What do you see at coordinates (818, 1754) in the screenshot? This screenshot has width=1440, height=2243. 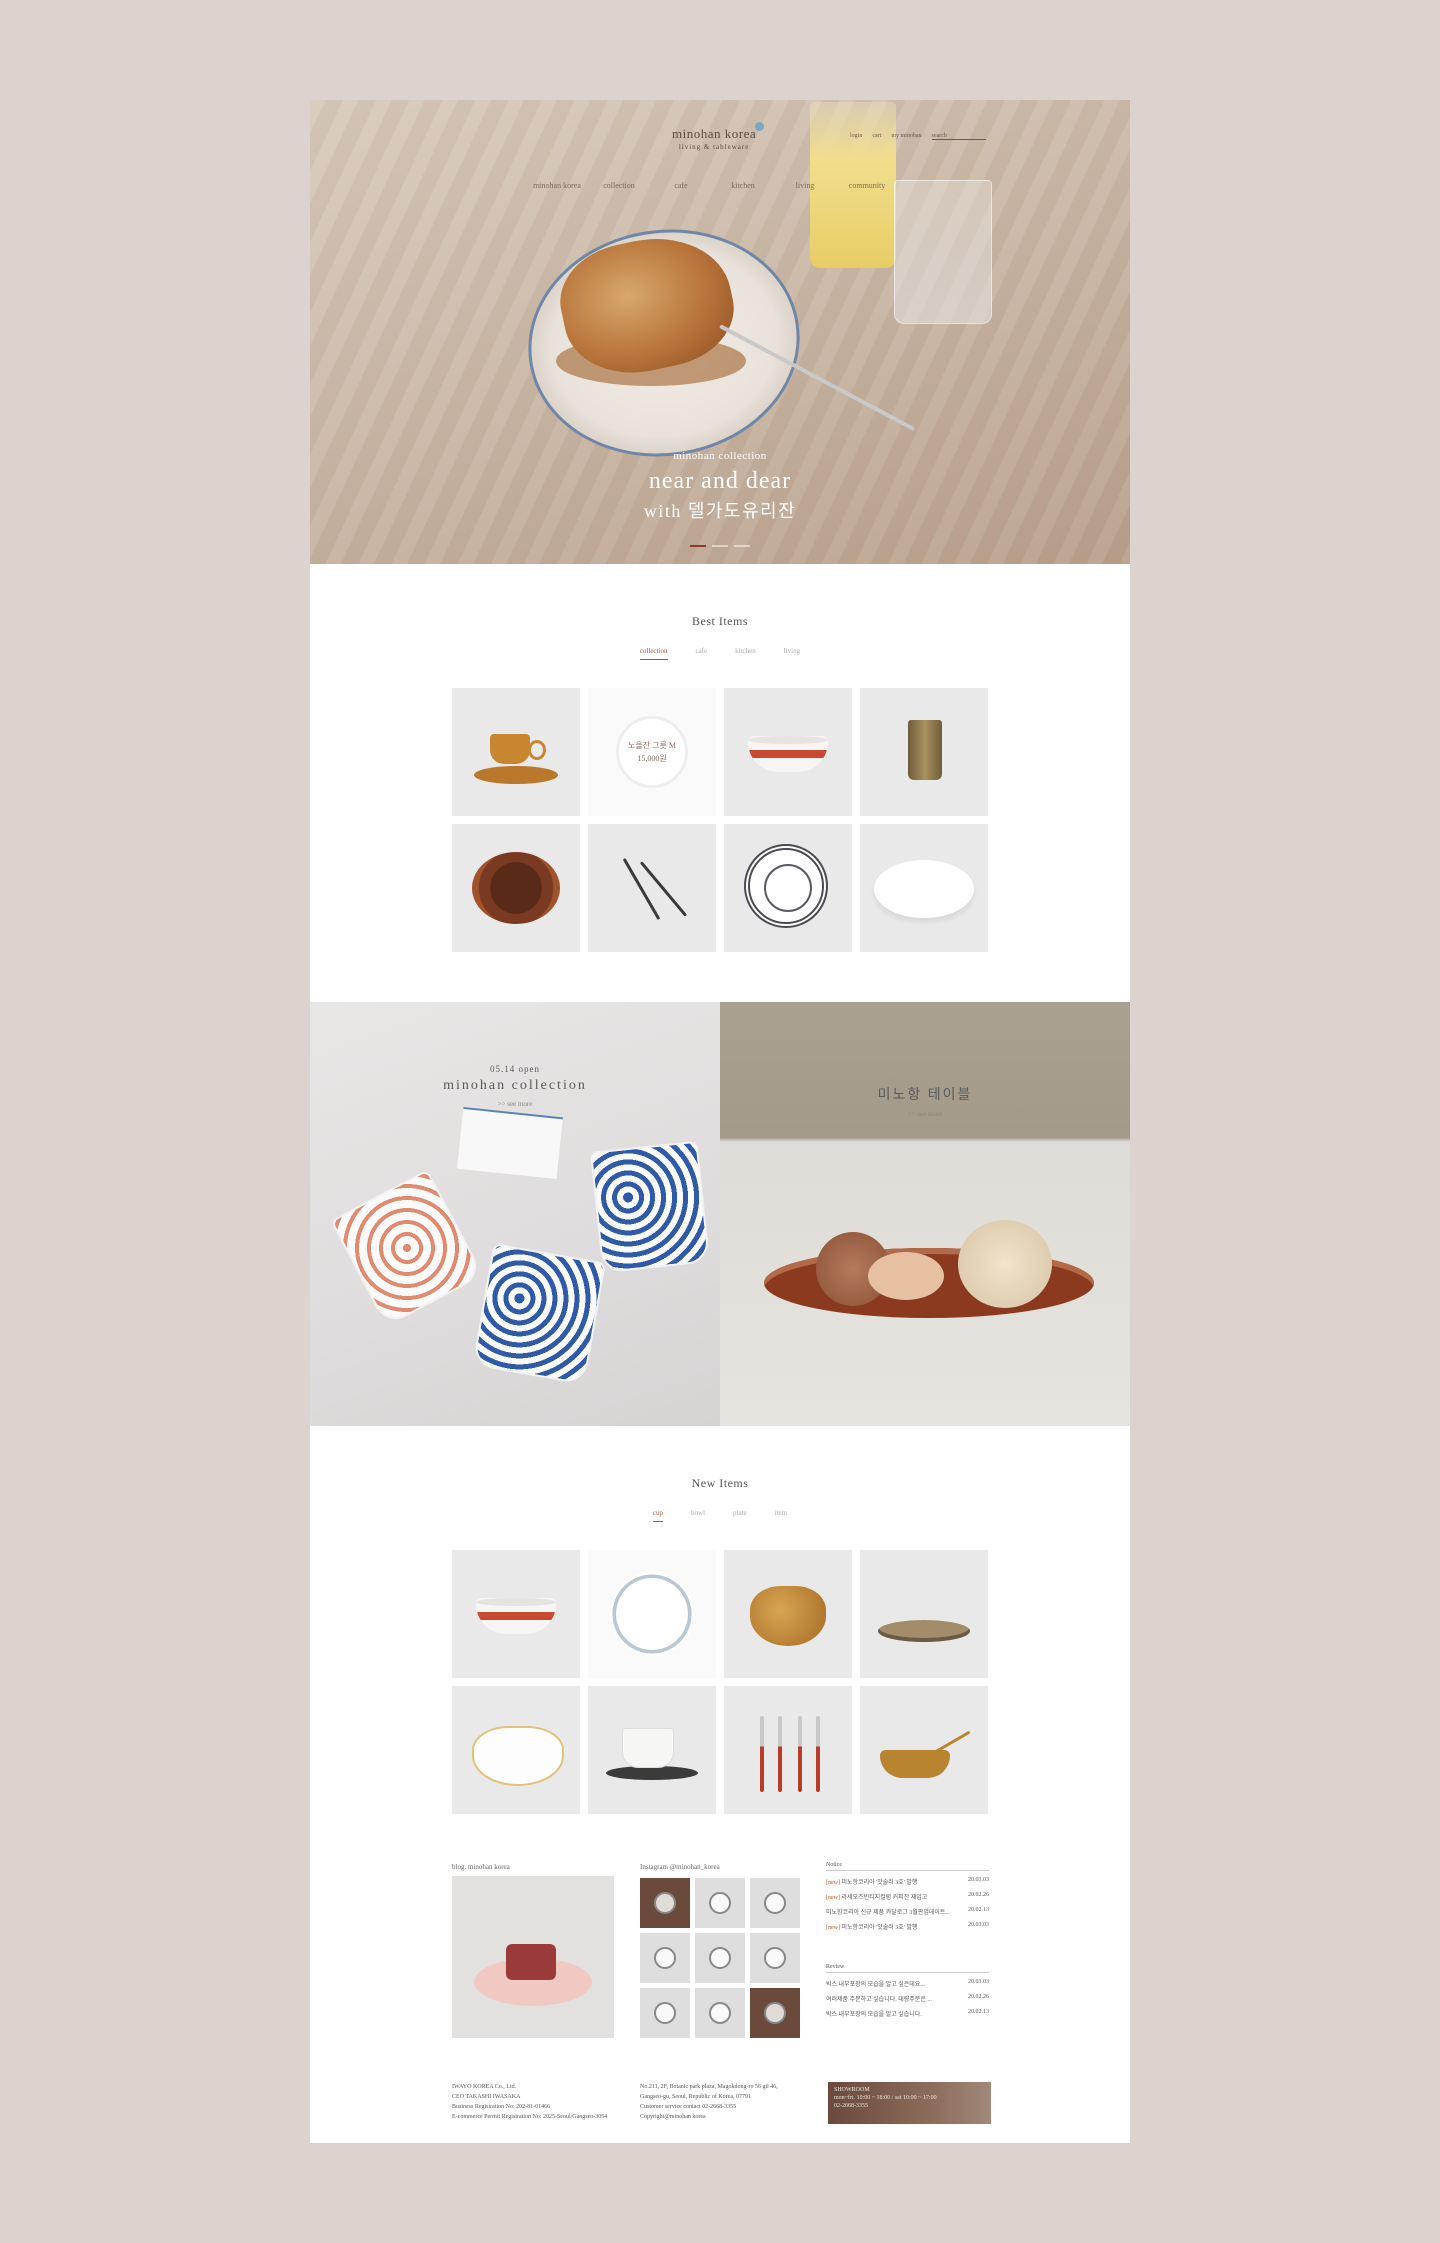 I see `red-fork-image` at bounding box center [818, 1754].